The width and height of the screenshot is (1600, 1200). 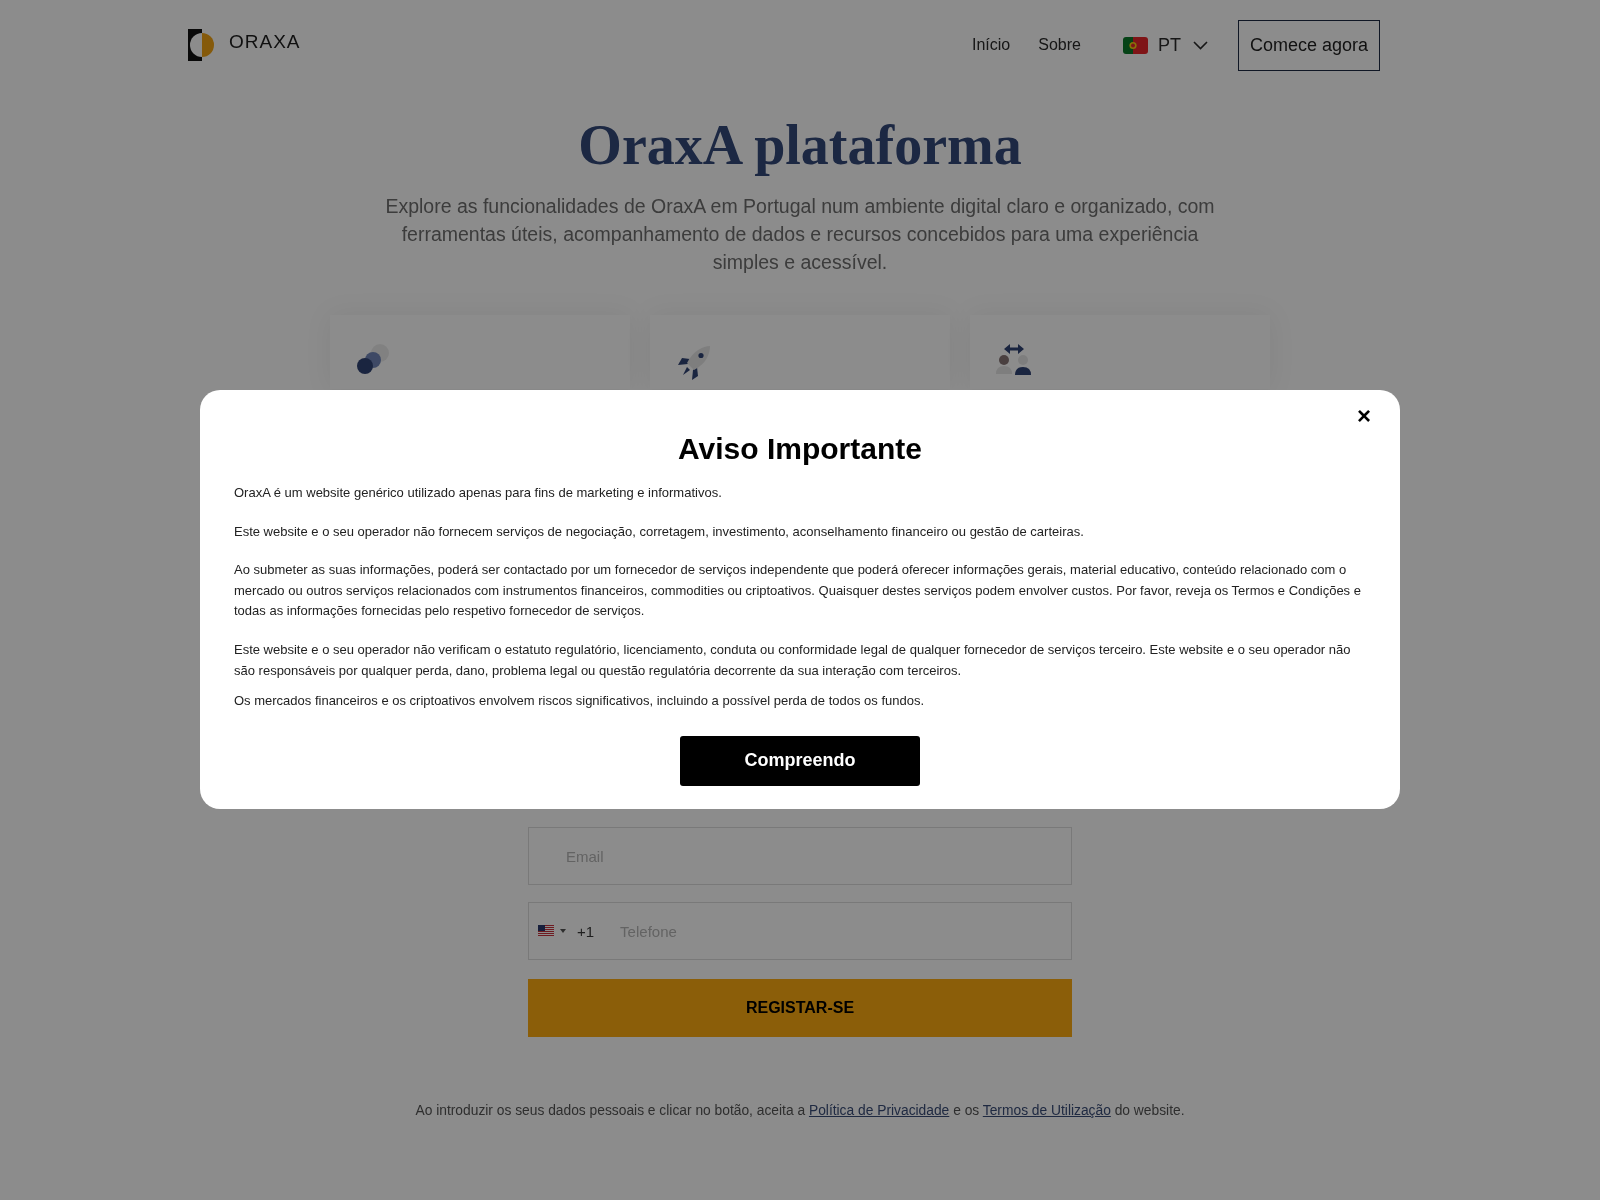 What do you see at coordinates (800, 449) in the screenshot?
I see `dialog-title: Aviso Importante` at bounding box center [800, 449].